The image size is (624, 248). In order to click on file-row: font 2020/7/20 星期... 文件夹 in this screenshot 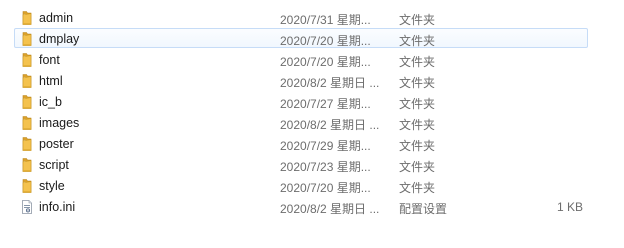, I will do `click(301, 59)`.